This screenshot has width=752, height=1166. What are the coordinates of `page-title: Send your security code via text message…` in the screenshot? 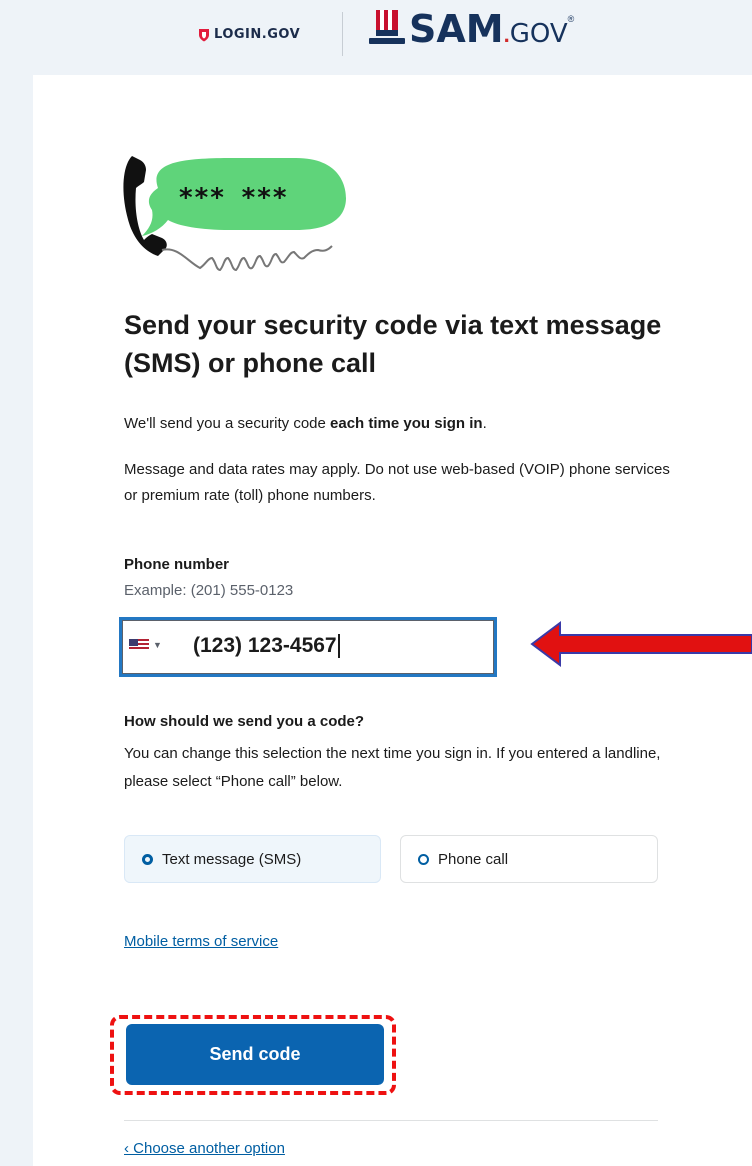 It's located at (393, 344).